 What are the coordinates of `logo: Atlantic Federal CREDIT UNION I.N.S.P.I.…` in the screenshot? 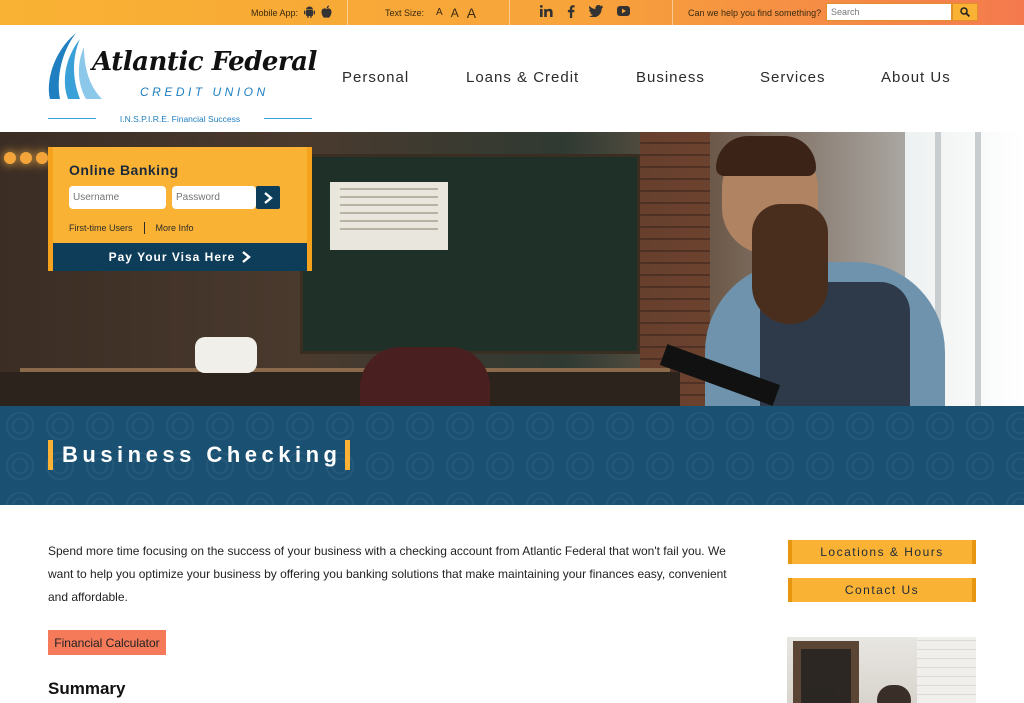 It's located at (181, 79).